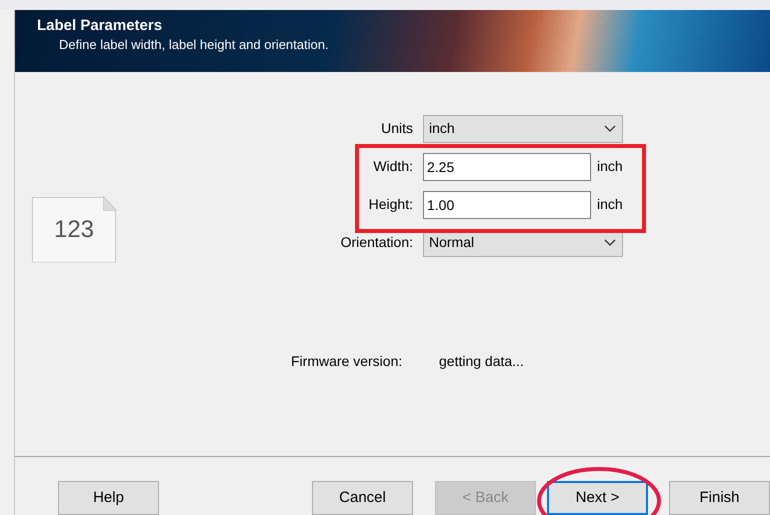 The width and height of the screenshot is (770, 515). What do you see at coordinates (347, 361) in the screenshot?
I see `firmware-label: Firmware version:` at bounding box center [347, 361].